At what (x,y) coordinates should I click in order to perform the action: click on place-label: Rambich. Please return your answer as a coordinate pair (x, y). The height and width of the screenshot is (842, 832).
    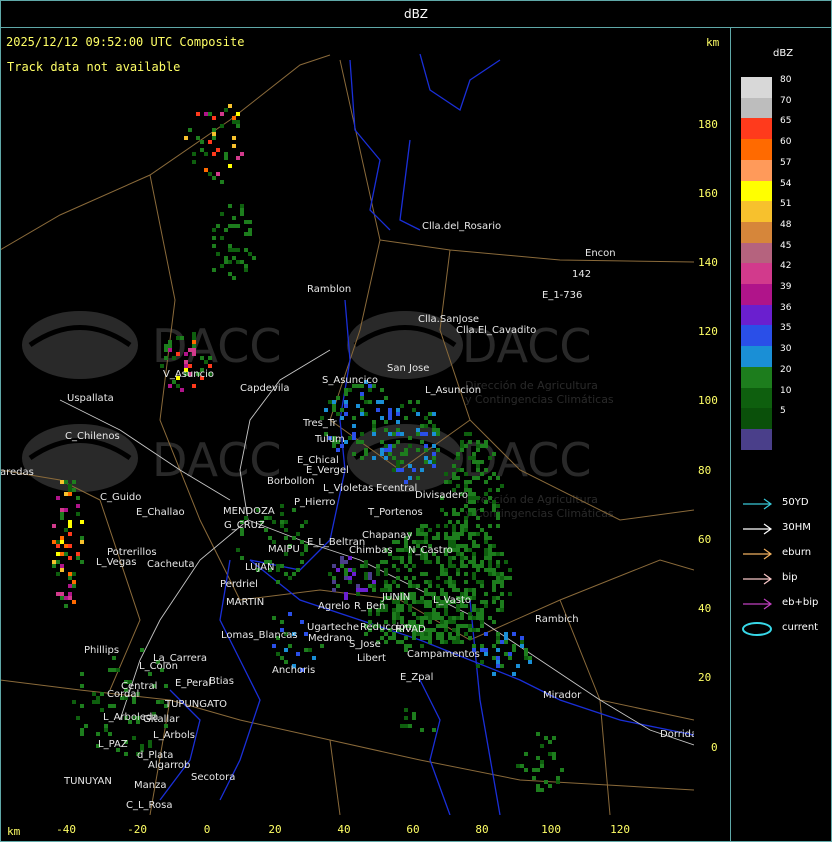
    Looking at the image, I should click on (557, 619).